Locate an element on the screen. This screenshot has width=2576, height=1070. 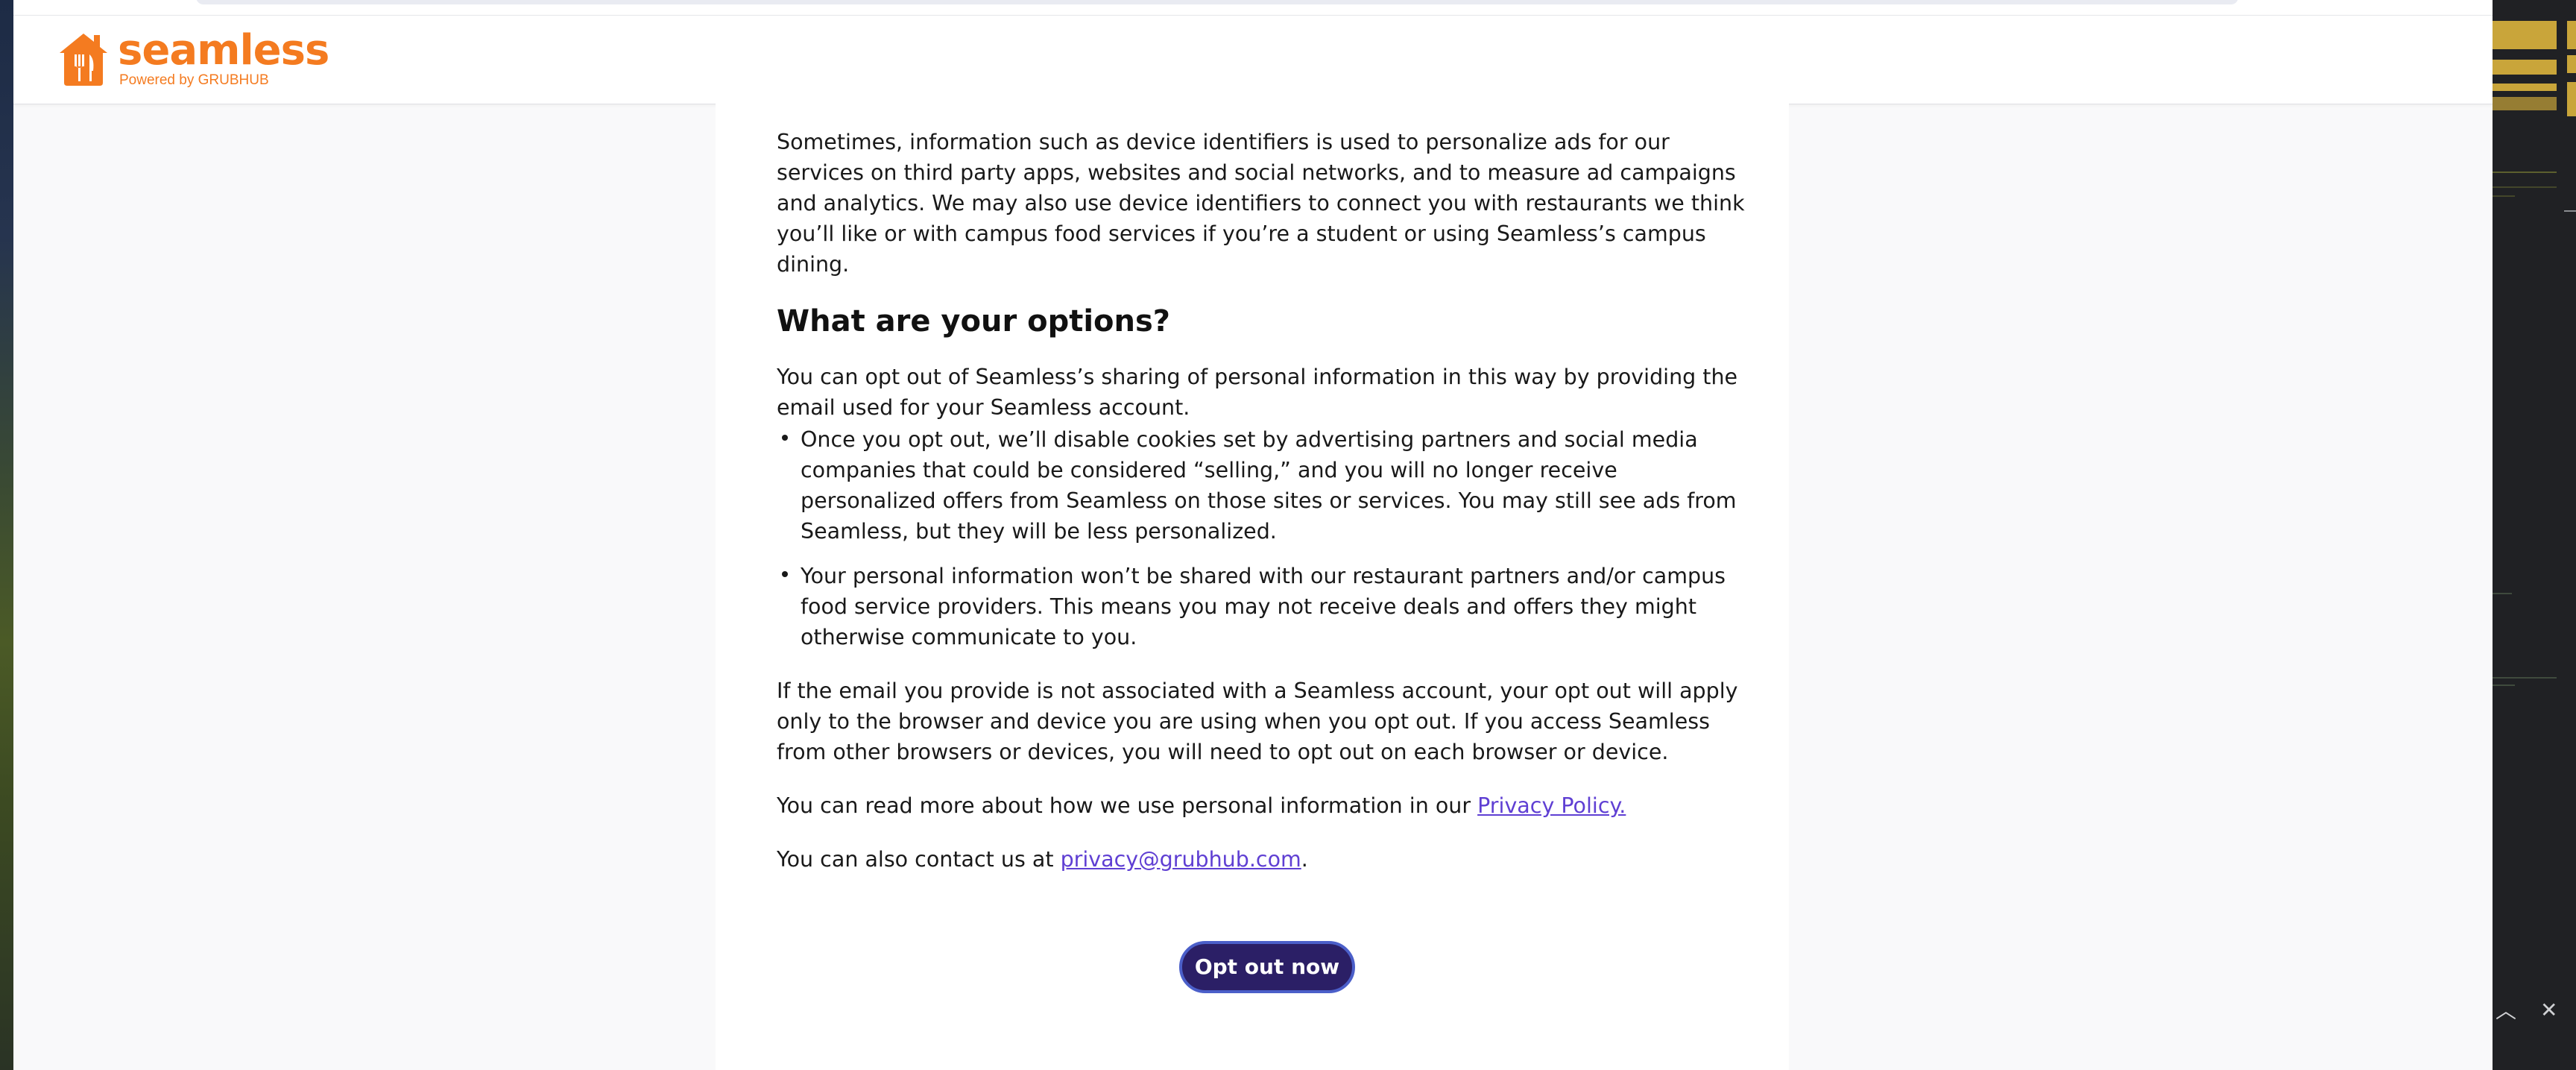
contact-text: You can also contact us at is located at coordinates (919, 859).